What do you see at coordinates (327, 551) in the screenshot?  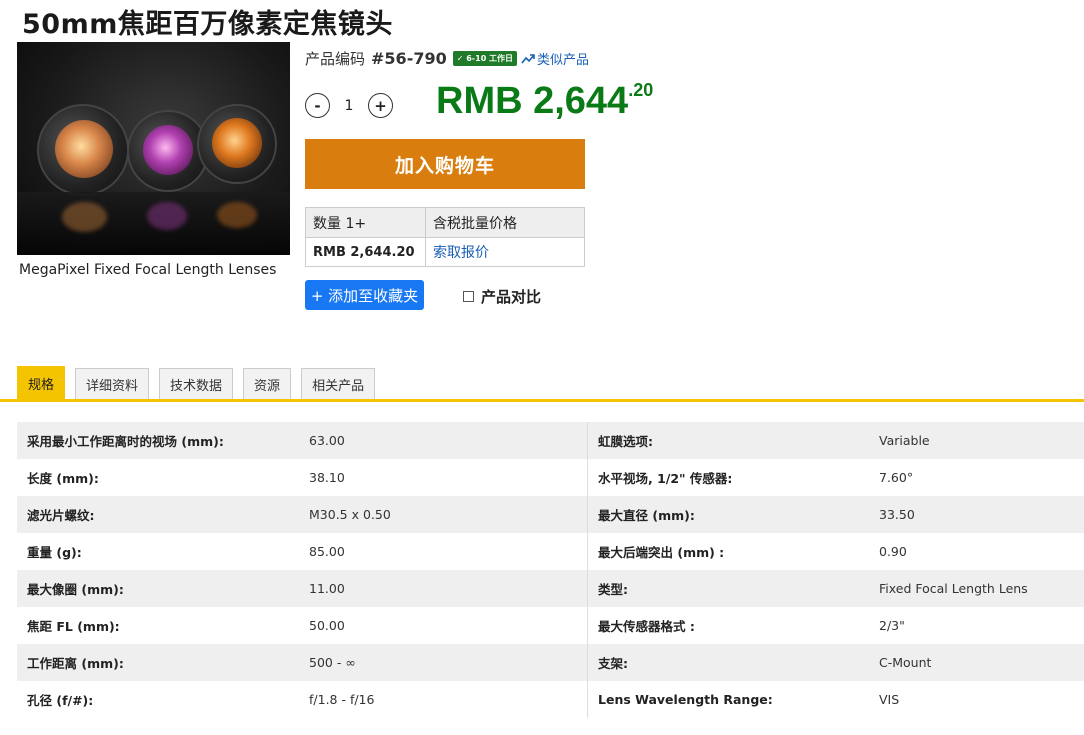 I see `spec-value: 85.00` at bounding box center [327, 551].